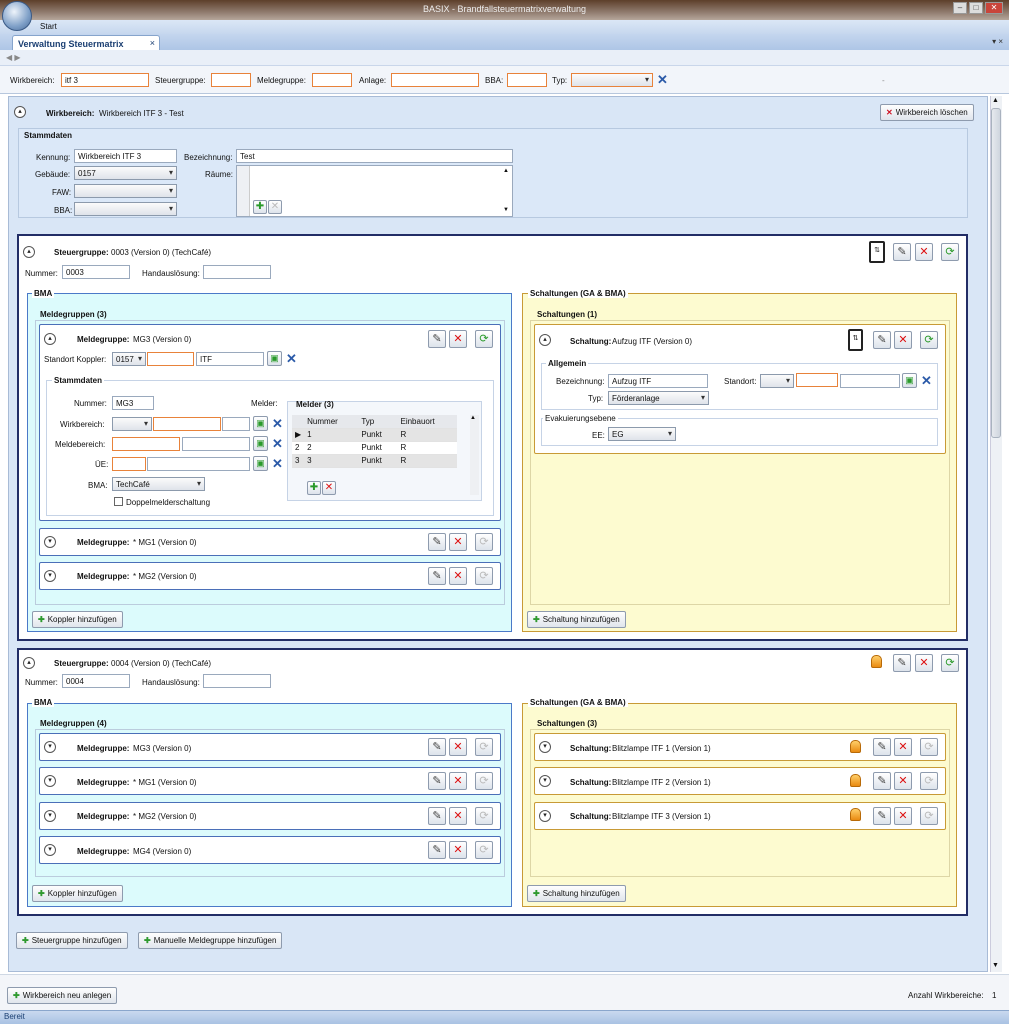  What do you see at coordinates (50, 850) in the screenshot?
I see `expand-sg2-mg4-icon: ▾` at bounding box center [50, 850].